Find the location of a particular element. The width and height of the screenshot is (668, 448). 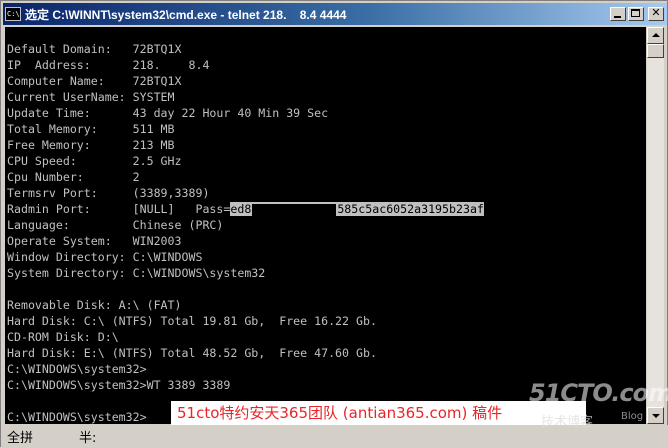

maximize-icon is located at coordinates (635, 13).